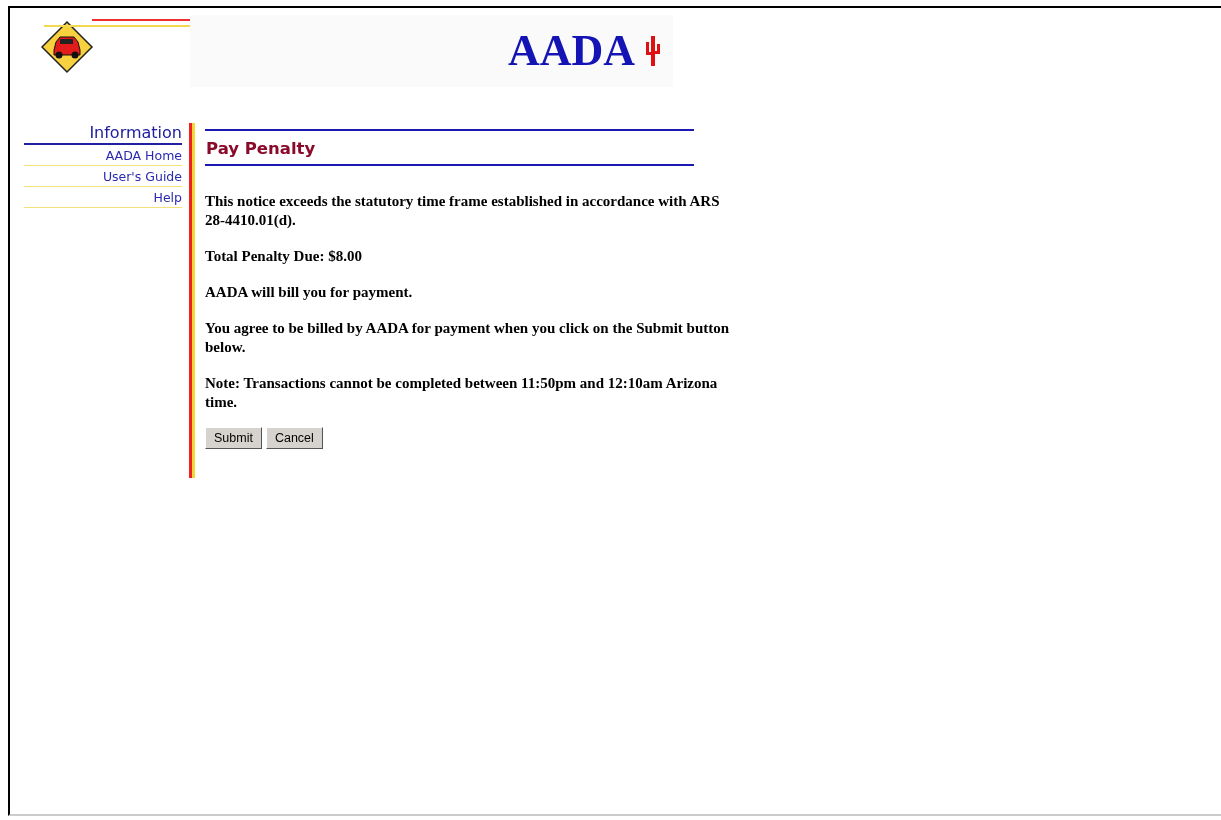 The width and height of the screenshot is (1221, 820). What do you see at coordinates (103, 155) in the screenshot?
I see `sidebar-link: AADA Home` at bounding box center [103, 155].